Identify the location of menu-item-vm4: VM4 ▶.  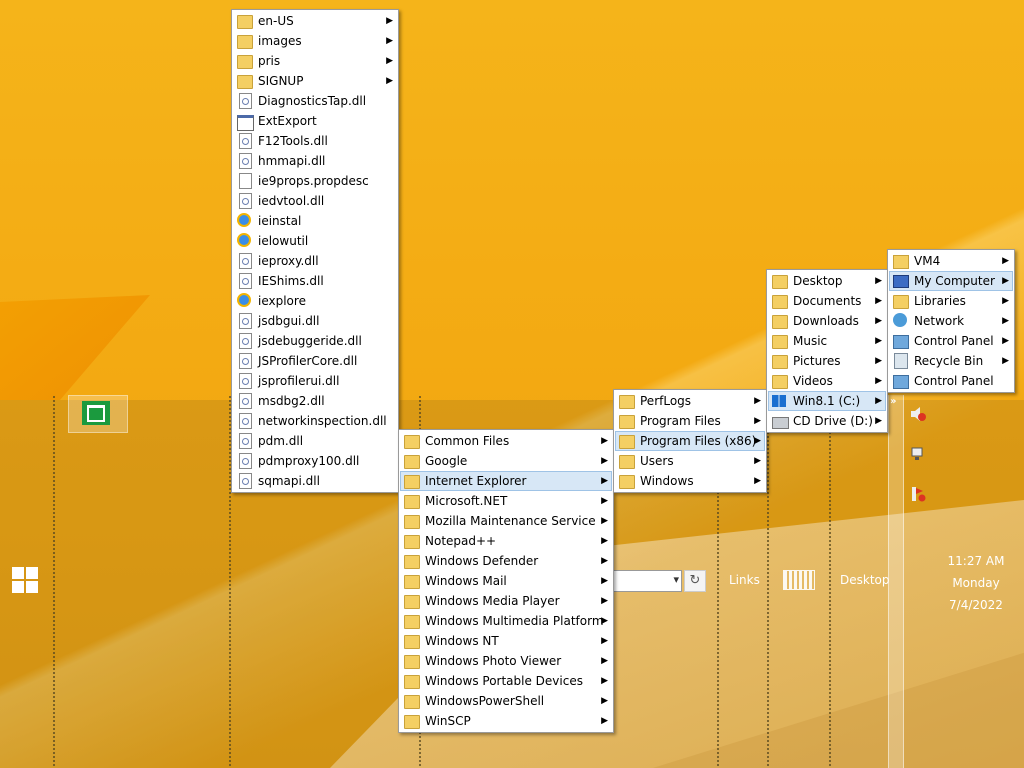
(951, 261).